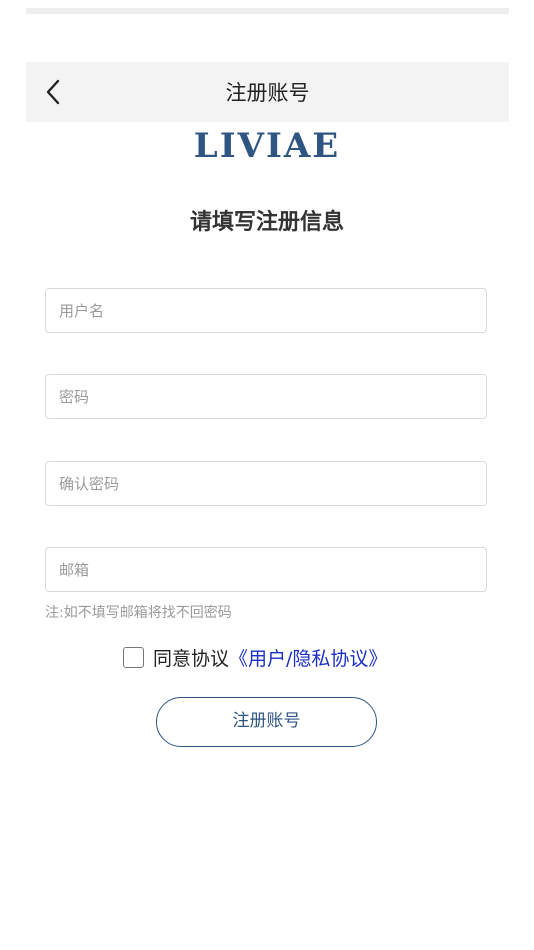  I want to click on page-title: 注册账号, so click(267, 93).